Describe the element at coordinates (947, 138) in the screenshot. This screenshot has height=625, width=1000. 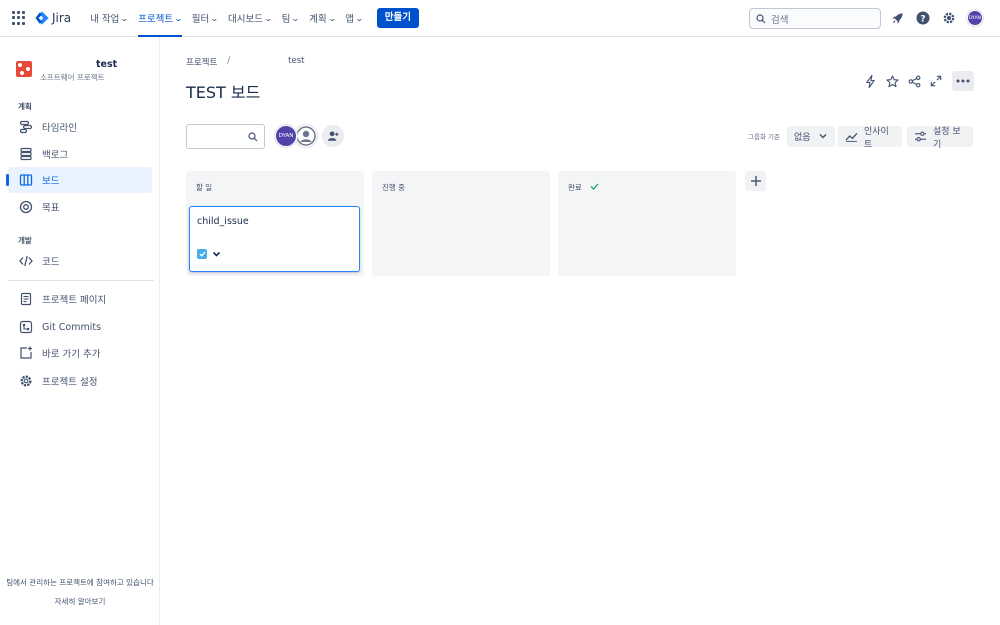
I see `view-settings-label: 설정 보기` at that location.